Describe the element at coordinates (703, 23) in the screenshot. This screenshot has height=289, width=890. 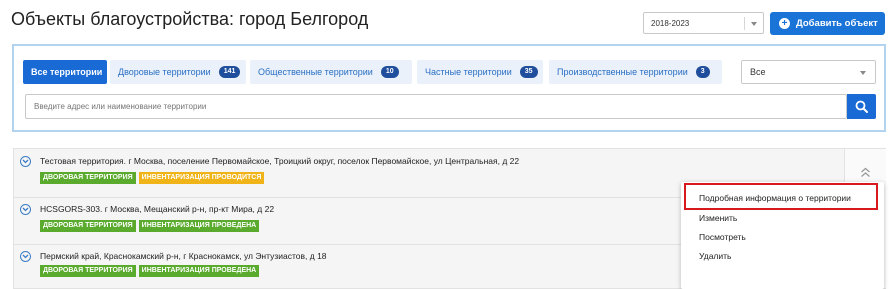
I see `year-select: 2018-2023` at that location.